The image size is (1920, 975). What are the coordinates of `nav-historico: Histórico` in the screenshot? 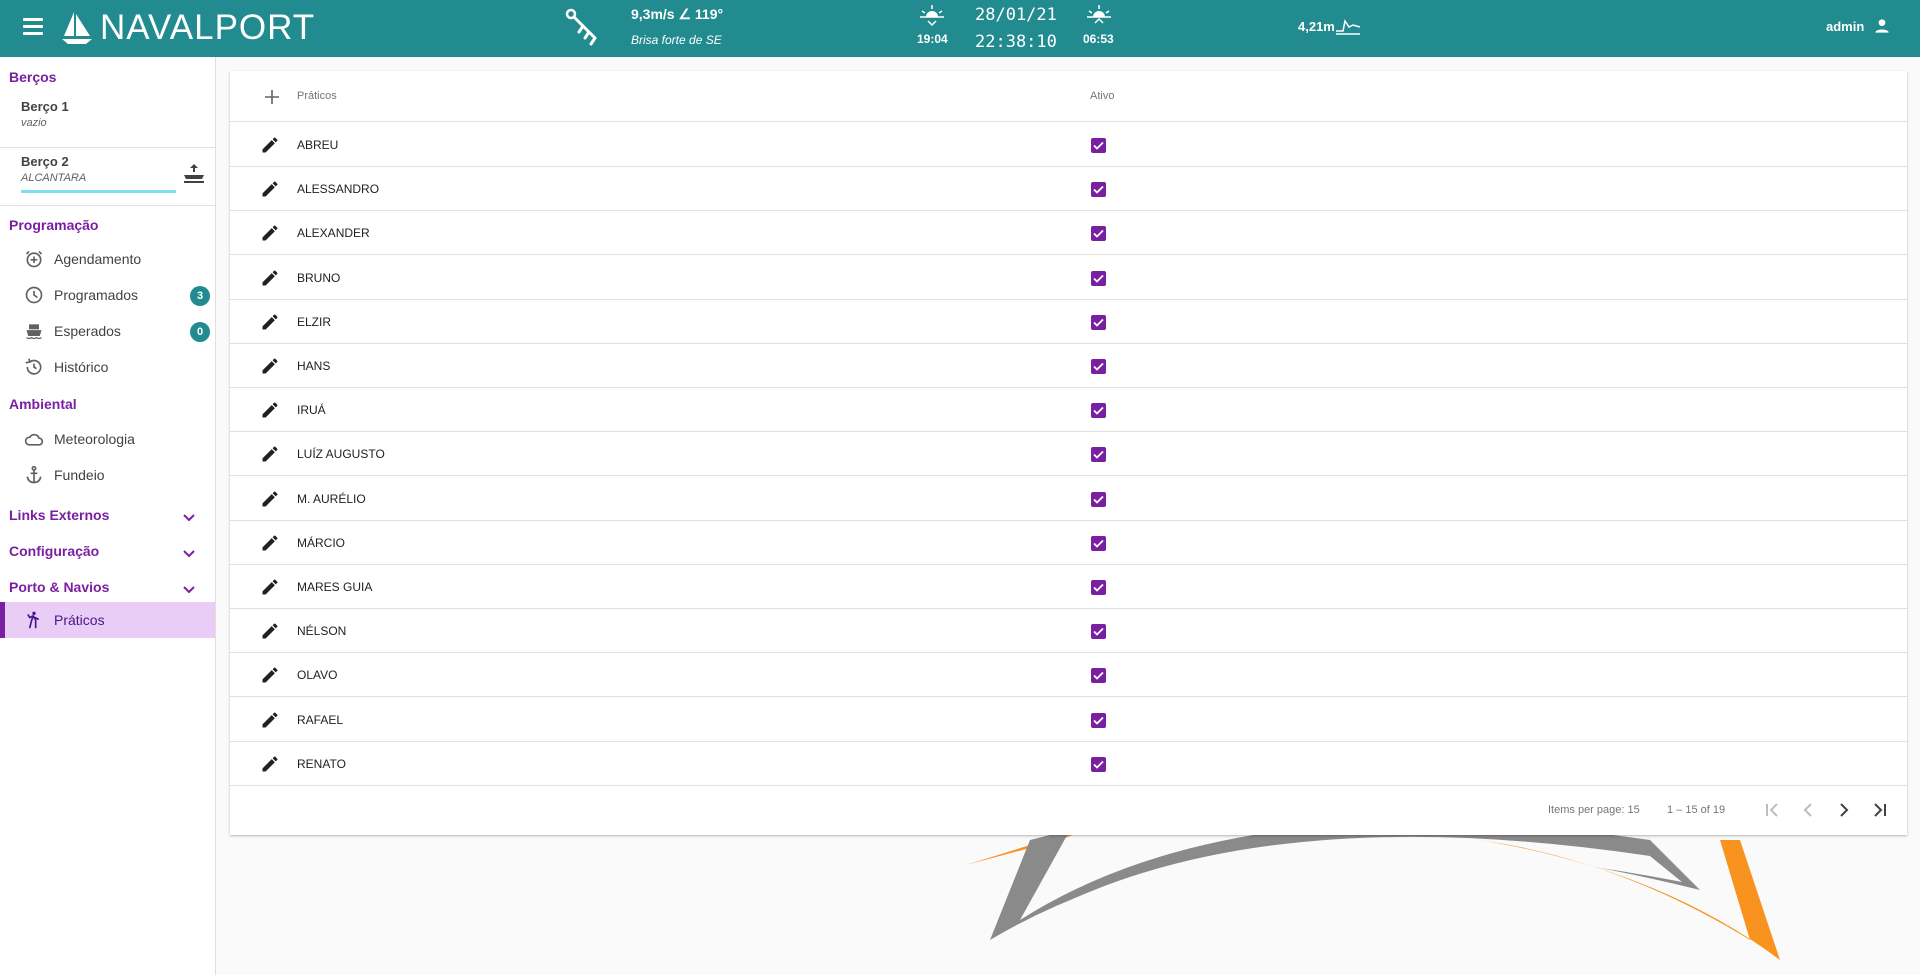 It's located at (107, 367).